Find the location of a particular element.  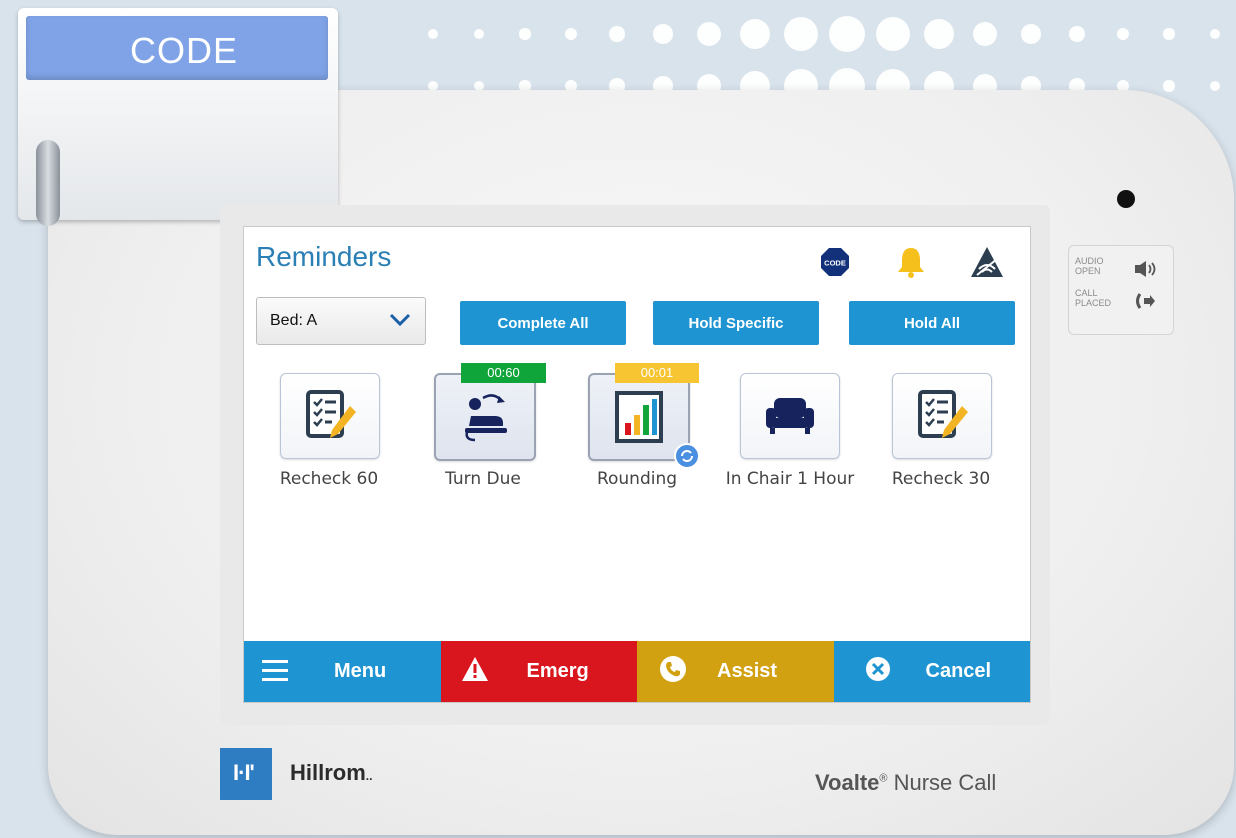

assist-button: Assist is located at coordinates (735, 671).